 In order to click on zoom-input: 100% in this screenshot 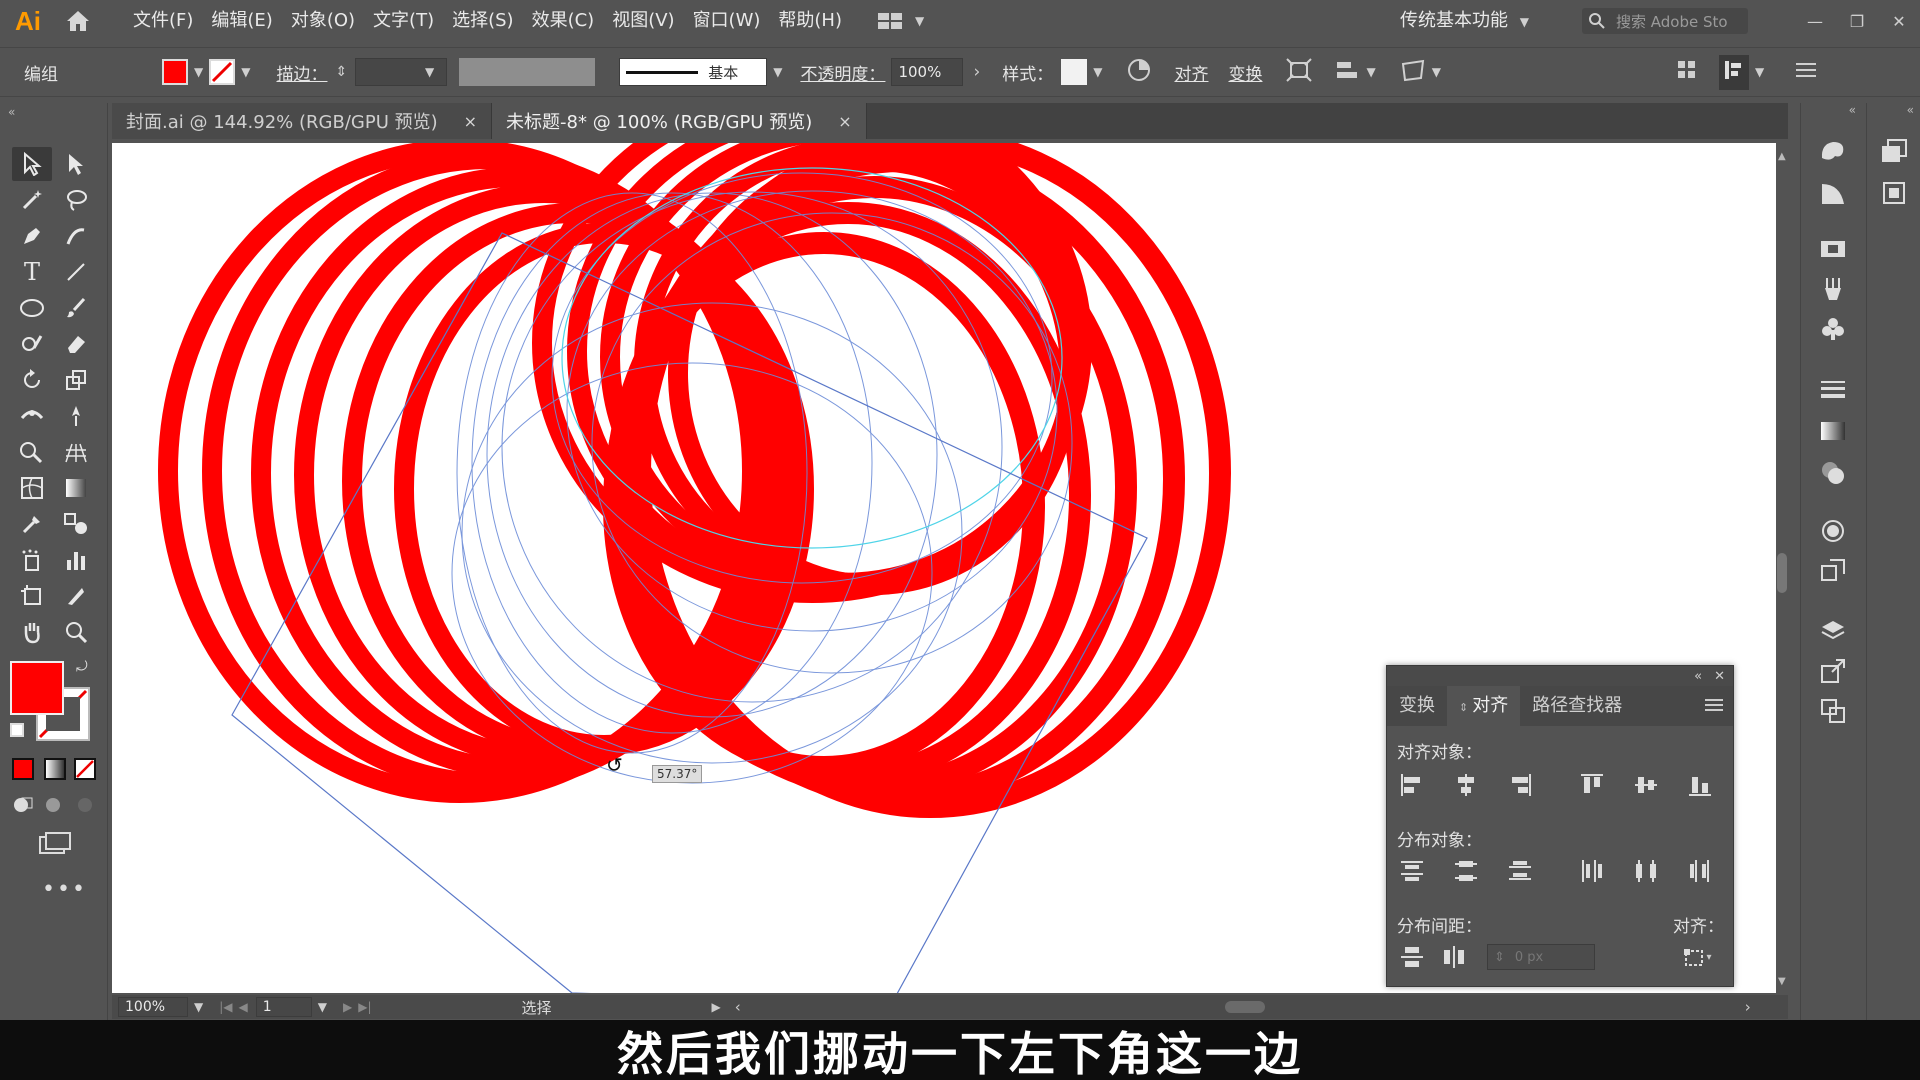, I will do `click(153, 1007)`.